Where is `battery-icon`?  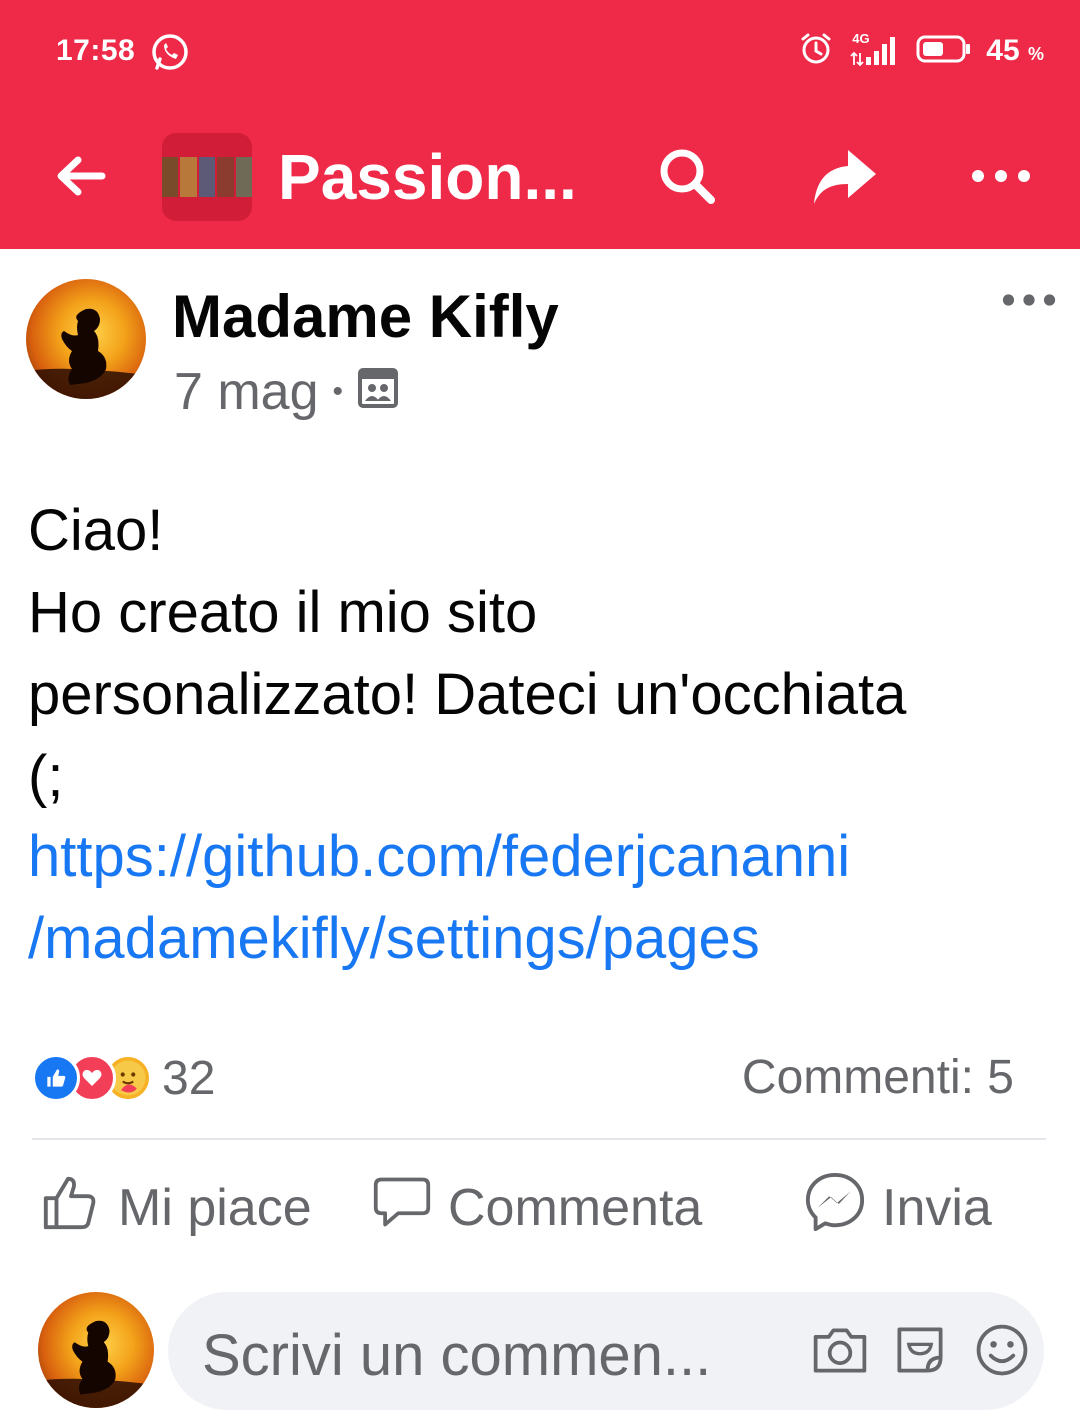
battery-icon is located at coordinates (944, 51).